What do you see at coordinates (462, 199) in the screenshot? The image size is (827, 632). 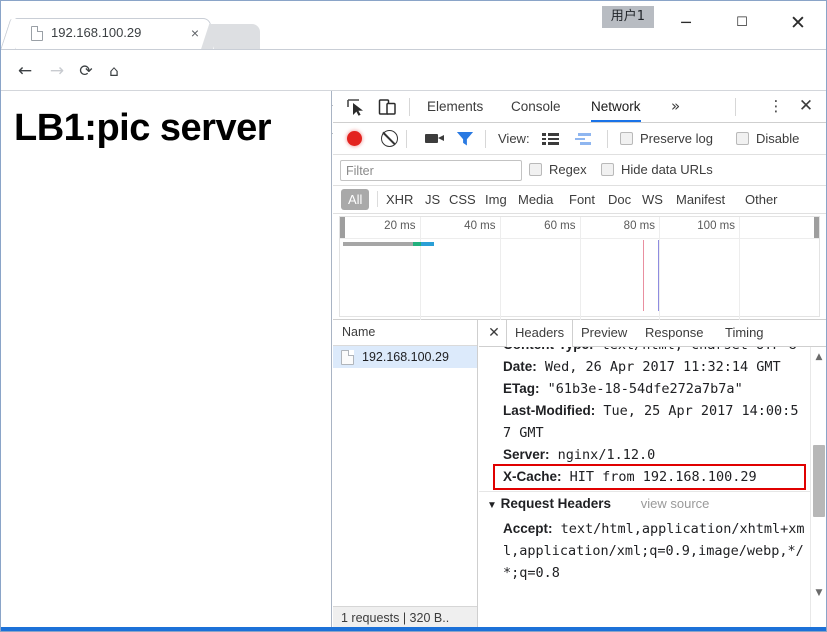 I see `type-filter-css: CSS` at bounding box center [462, 199].